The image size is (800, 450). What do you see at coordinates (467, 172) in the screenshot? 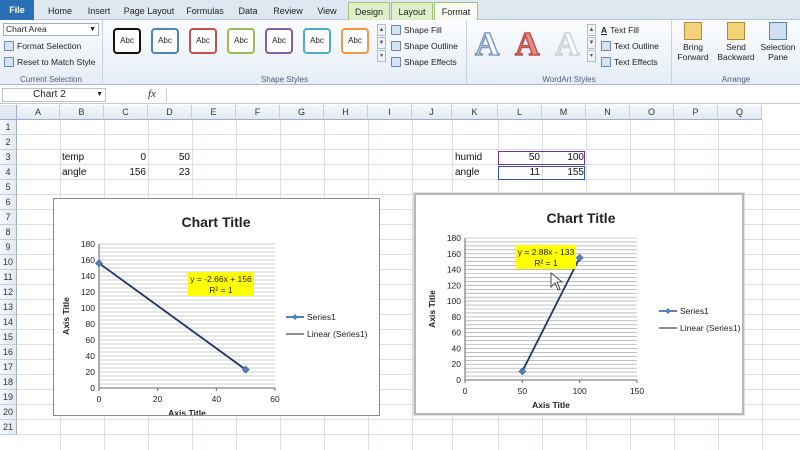
I see `cell-k4: angle` at bounding box center [467, 172].